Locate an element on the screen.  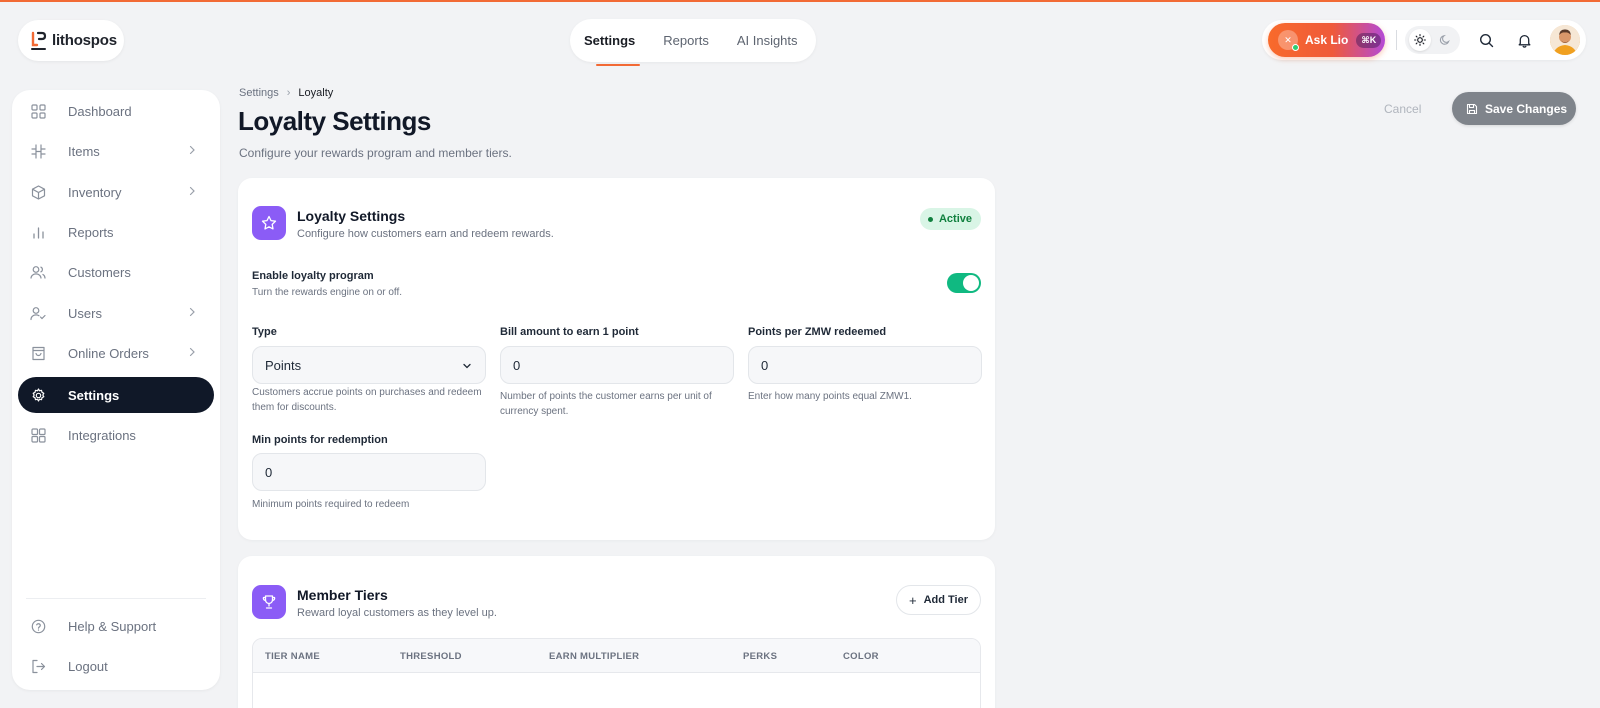
user-avatar is located at coordinates (1565, 40).